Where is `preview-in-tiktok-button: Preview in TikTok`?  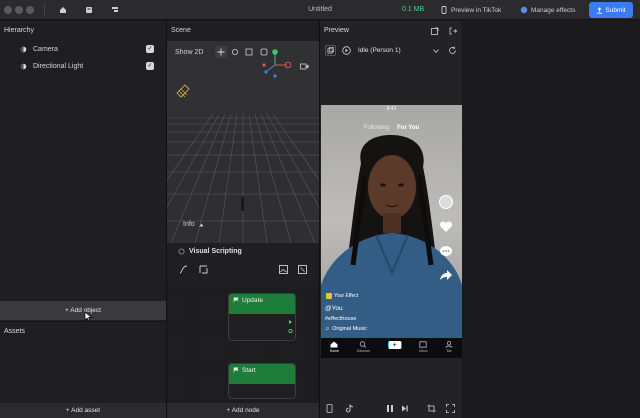 preview-in-tiktok-button: Preview in TikTok is located at coordinates (470, 10).